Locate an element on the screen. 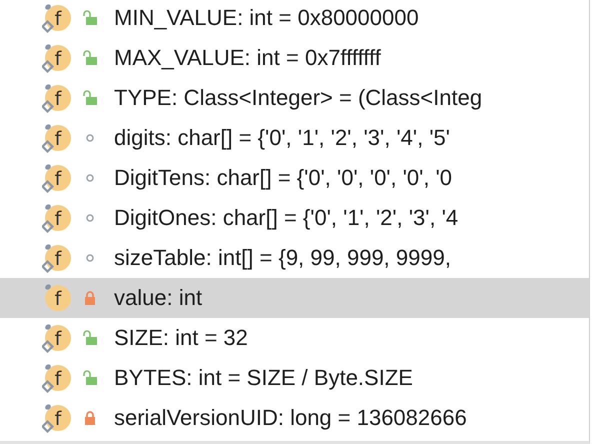 This screenshot has width=600, height=444. field-label: DigitTens: char[] = {'0', '0', '0', '0', '0 is located at coordinates (283, 178).